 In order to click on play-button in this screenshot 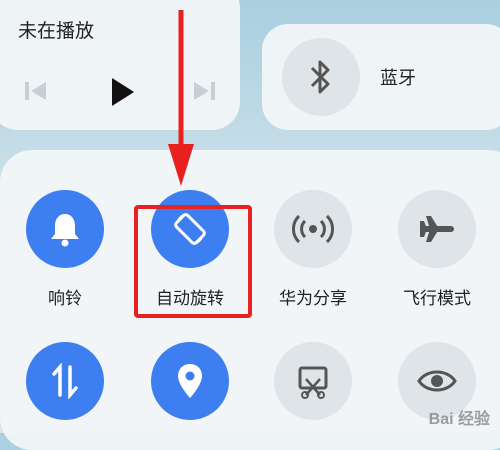, I will do `click(122, 92)`.